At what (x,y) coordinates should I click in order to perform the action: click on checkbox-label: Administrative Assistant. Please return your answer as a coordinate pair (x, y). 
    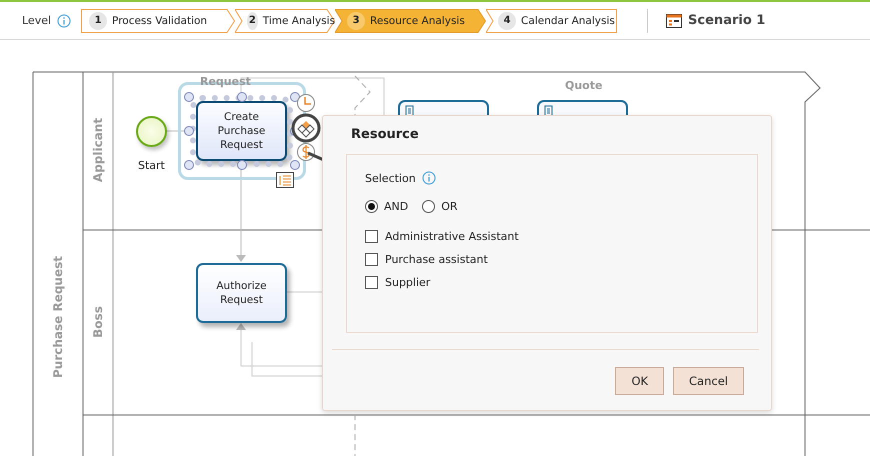
    Looking at the image, I should click on (452, 236).